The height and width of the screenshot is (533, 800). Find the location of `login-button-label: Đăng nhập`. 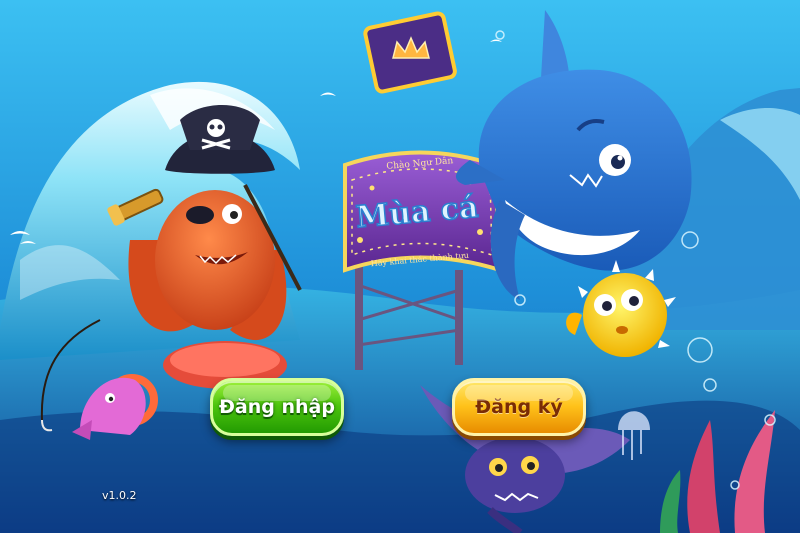

login-button-label: Đăng nhập is located at coordinates (277, 407).